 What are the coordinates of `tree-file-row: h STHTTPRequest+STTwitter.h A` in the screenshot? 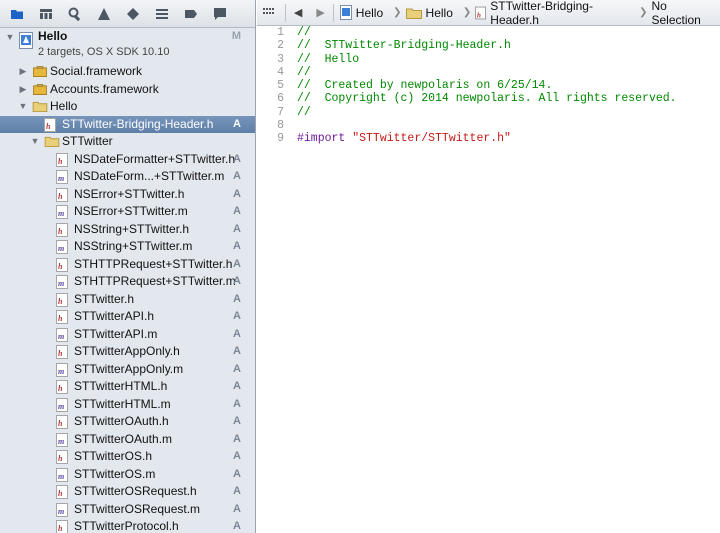 It's located at (127, 265).